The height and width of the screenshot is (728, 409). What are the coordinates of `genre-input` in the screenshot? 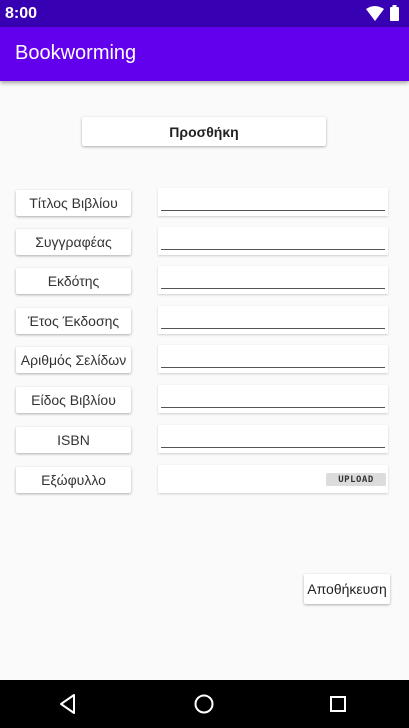 It's located at (273, 397).